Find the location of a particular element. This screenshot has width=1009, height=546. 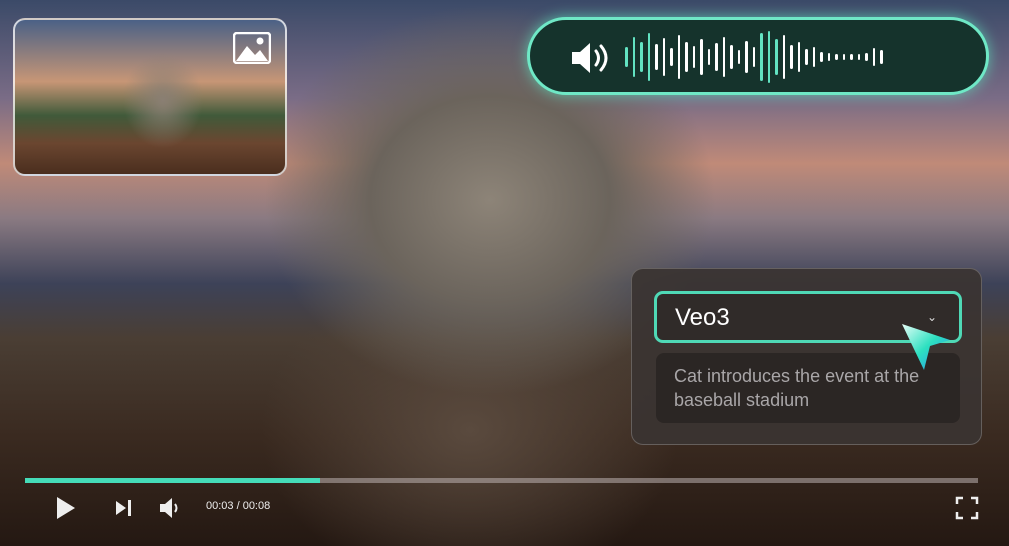

image-icon is located at coordinates (252, 48).